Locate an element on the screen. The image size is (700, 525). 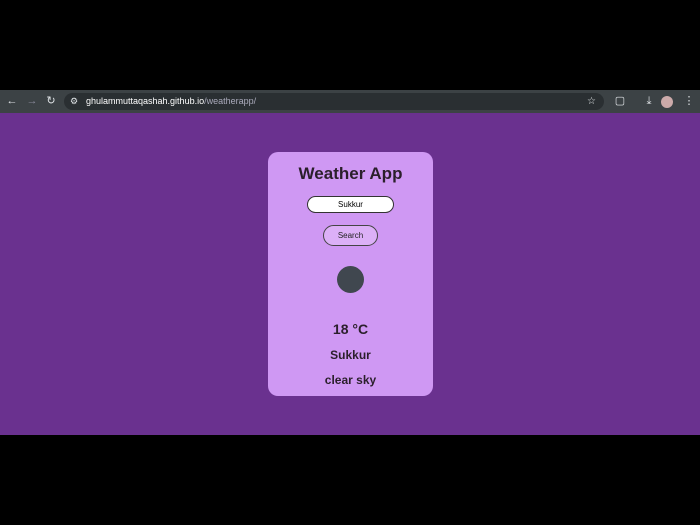
profile-avatar is located at coordinates (667, 102).